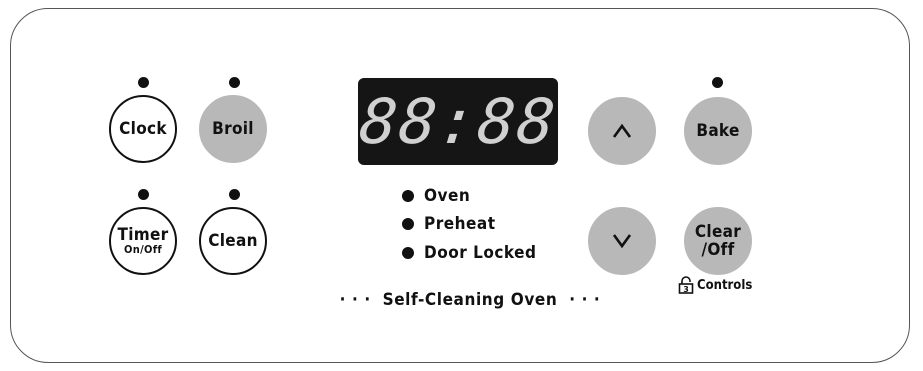 This screenshot has height=371, width=923. I want to click on up-arrow-button, so click(622, 131).